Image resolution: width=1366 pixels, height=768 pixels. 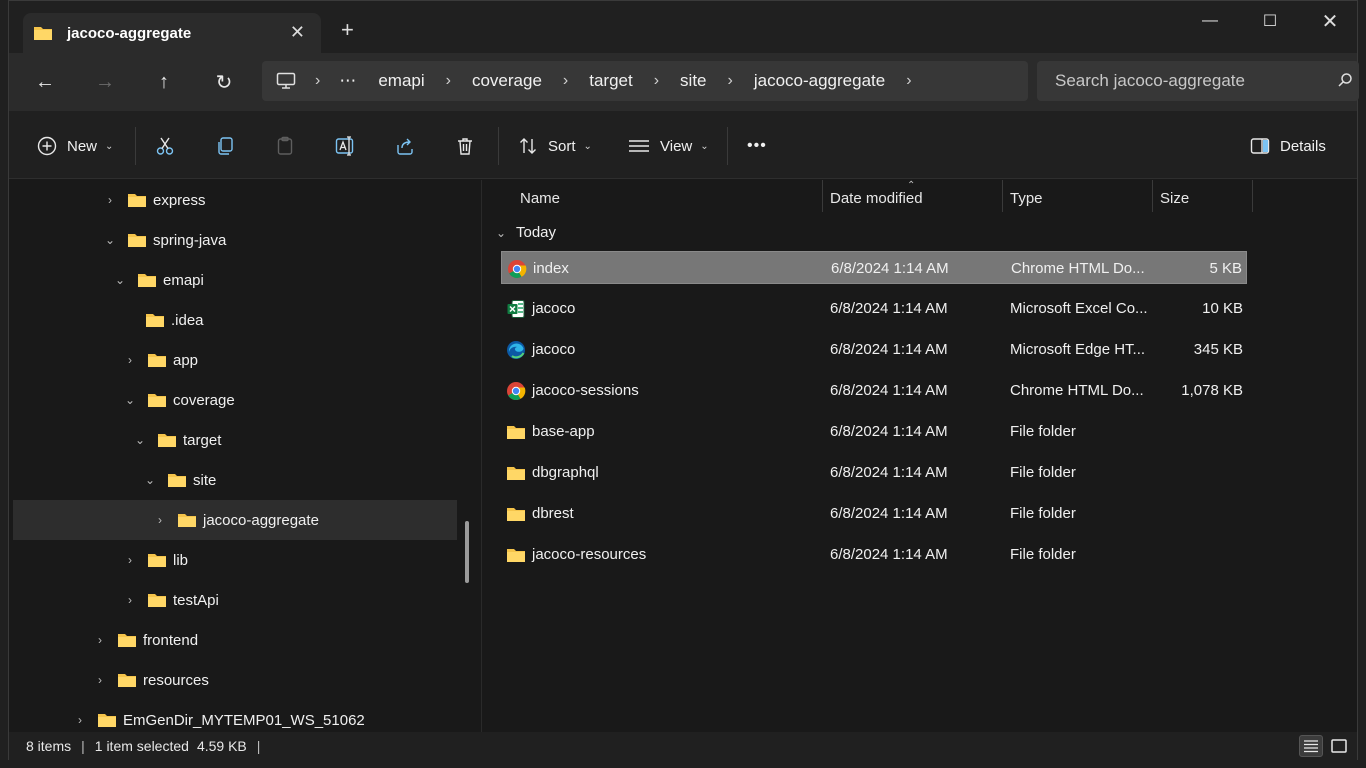 What do you see at coordinates (204, 400) in the screenshot?
I see `tree-item-label: coverage` at bounding box center [204, 400].